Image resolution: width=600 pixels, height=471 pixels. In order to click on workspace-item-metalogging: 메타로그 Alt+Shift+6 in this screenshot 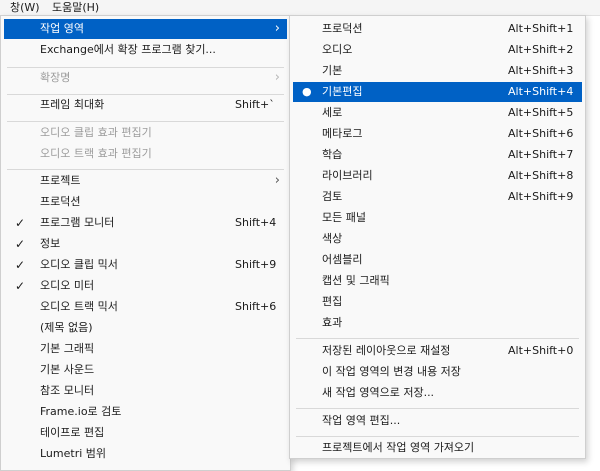, I will do `click(437, 134)`.